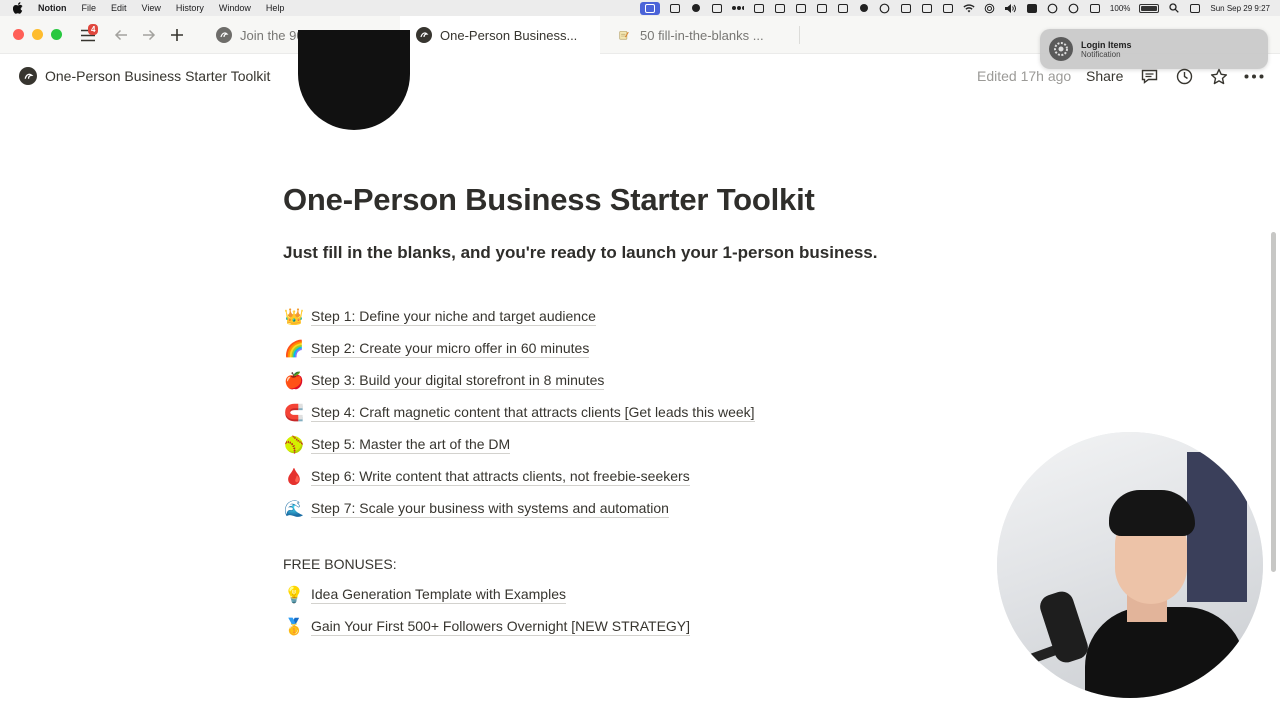  Describe the element at coordinates (294, 627) in the screenshot. I see `gold-medal-icon: 🥇` at that location.